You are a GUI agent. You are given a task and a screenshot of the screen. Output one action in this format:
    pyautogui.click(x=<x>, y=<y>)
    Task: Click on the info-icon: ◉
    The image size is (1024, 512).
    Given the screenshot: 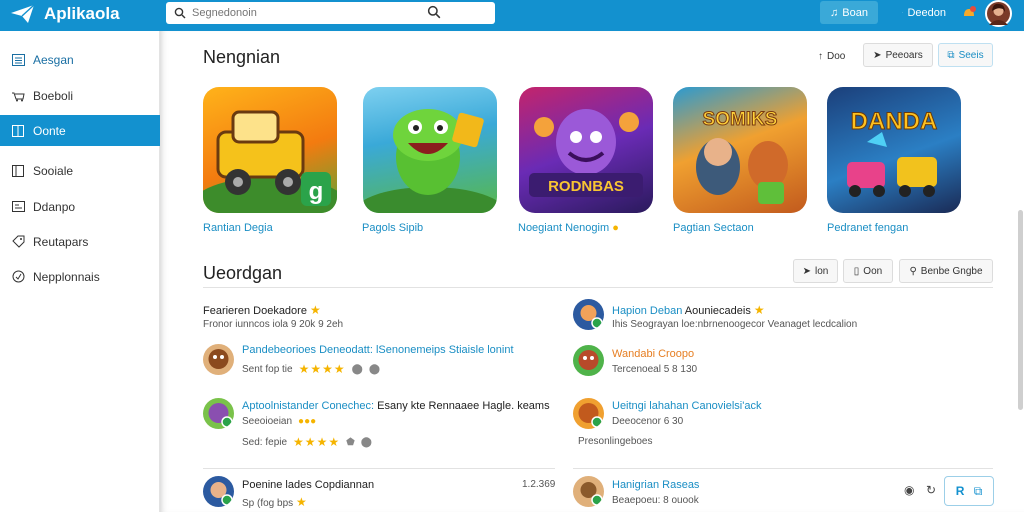 What is the action you would take?
    pyautogui.click(x=909, y=490)
    